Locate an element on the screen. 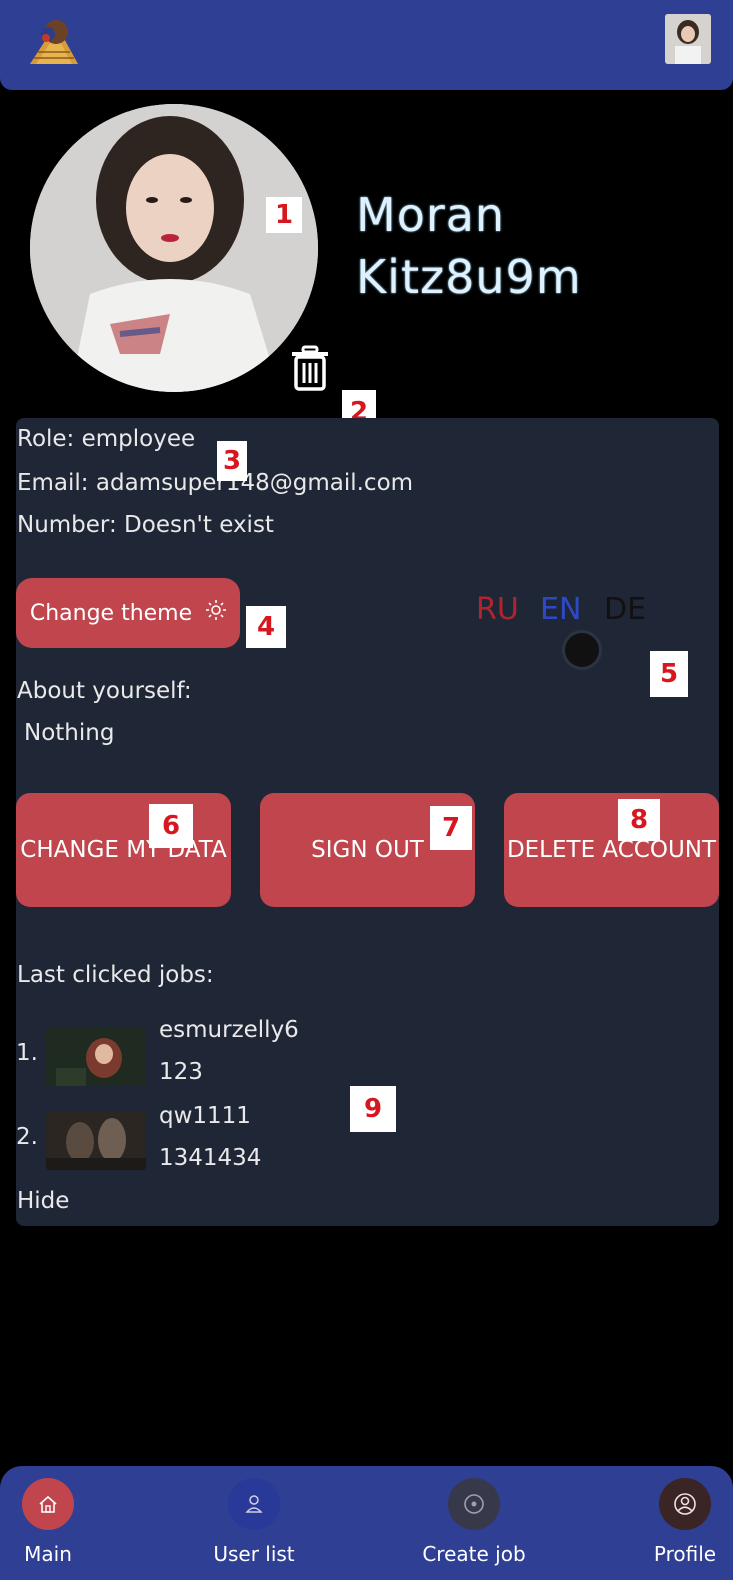 The width and height of the screenshot is (733, 1580). nav-item-create-job: Create job is located at coordinates (474, 1523).